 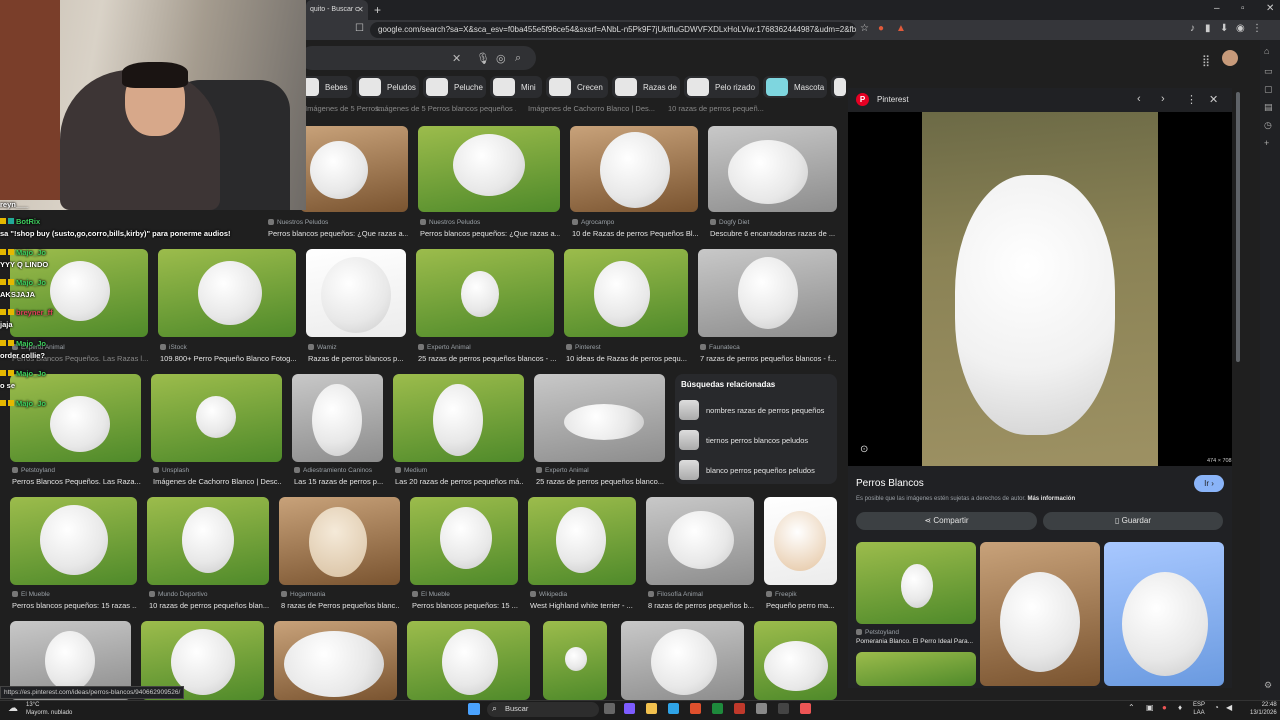 What do you see at coordinates (359, 28) in the screenshot?
I see `bookmark-icon: ☐` at bounding box center [359, 28].